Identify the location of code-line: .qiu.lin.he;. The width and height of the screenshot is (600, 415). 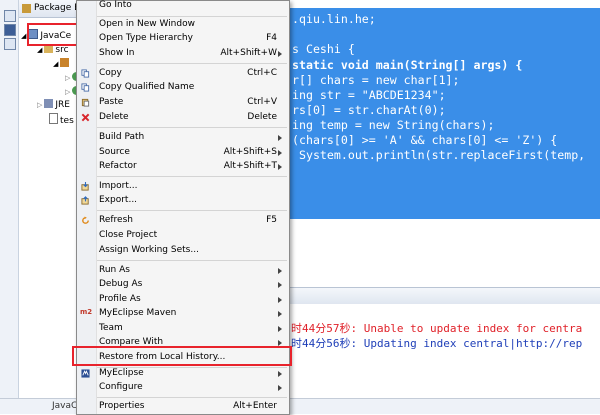
(334, 19).